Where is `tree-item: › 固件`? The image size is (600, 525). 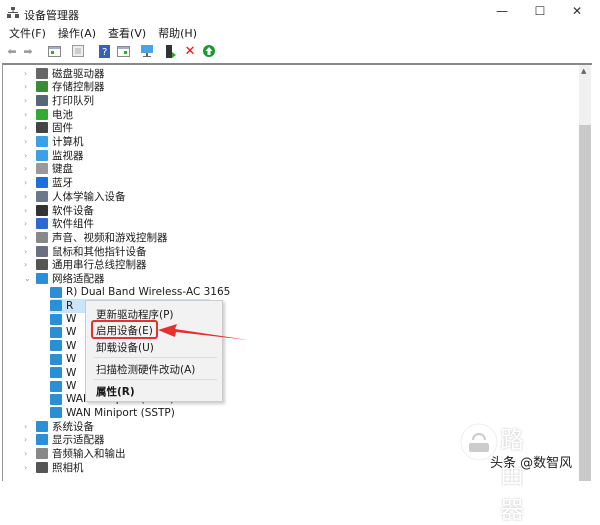 tree-item: › 固件 is located at coordinates (48, 128).